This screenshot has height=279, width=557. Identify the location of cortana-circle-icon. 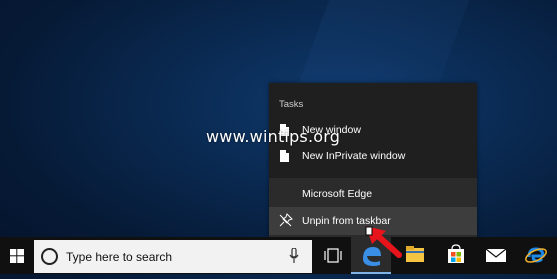
(49, 256).